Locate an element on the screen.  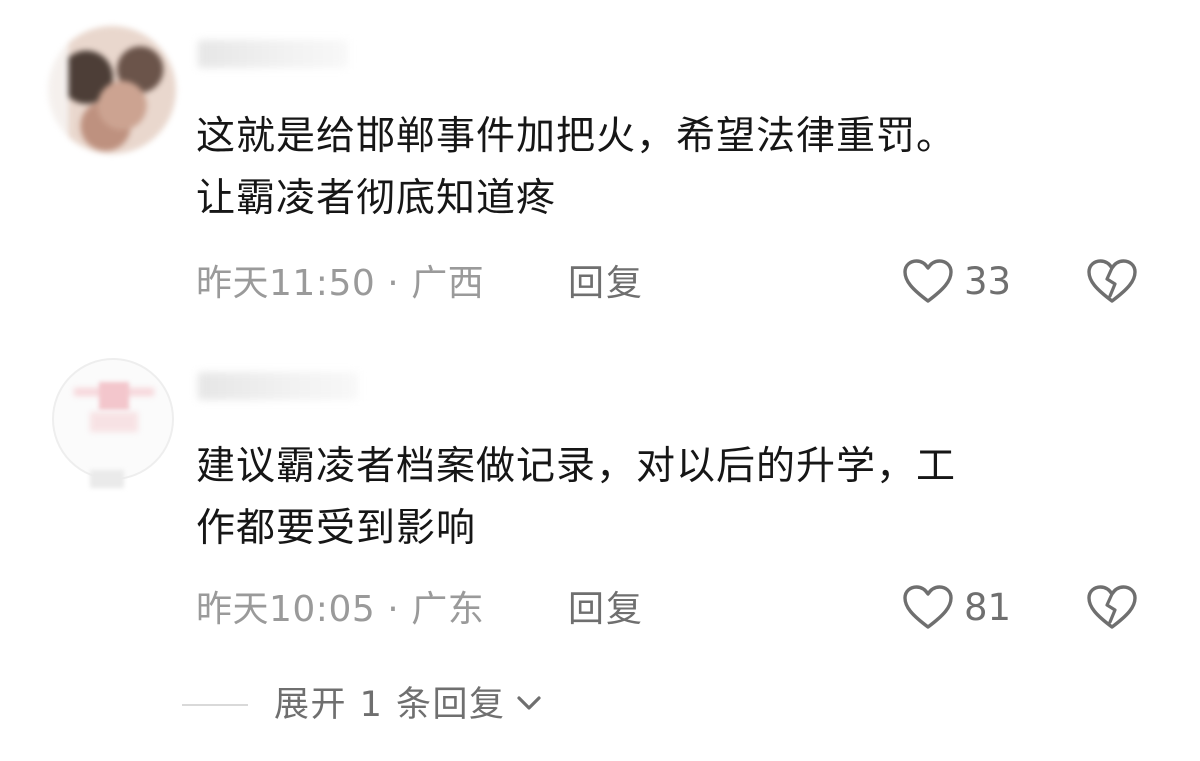
expand-replies-label: 展开 1 条回复 is located at coordinates (390, 705).